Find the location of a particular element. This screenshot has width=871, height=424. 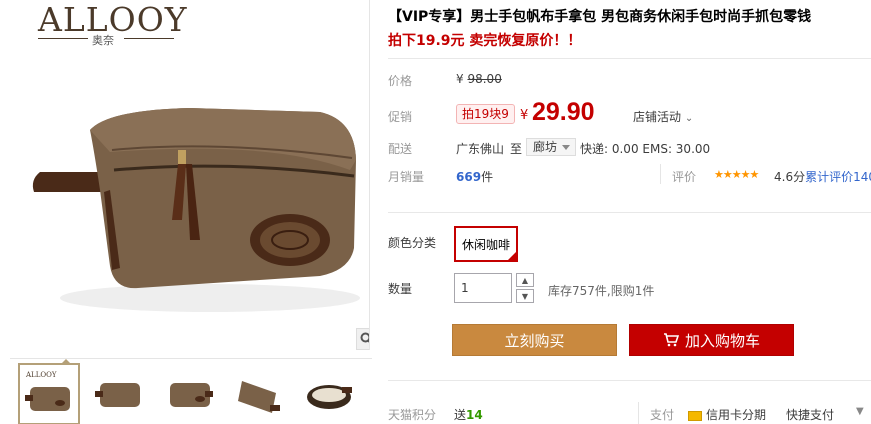

points-label: 天猫积分 is located at coordinates (412, 415).